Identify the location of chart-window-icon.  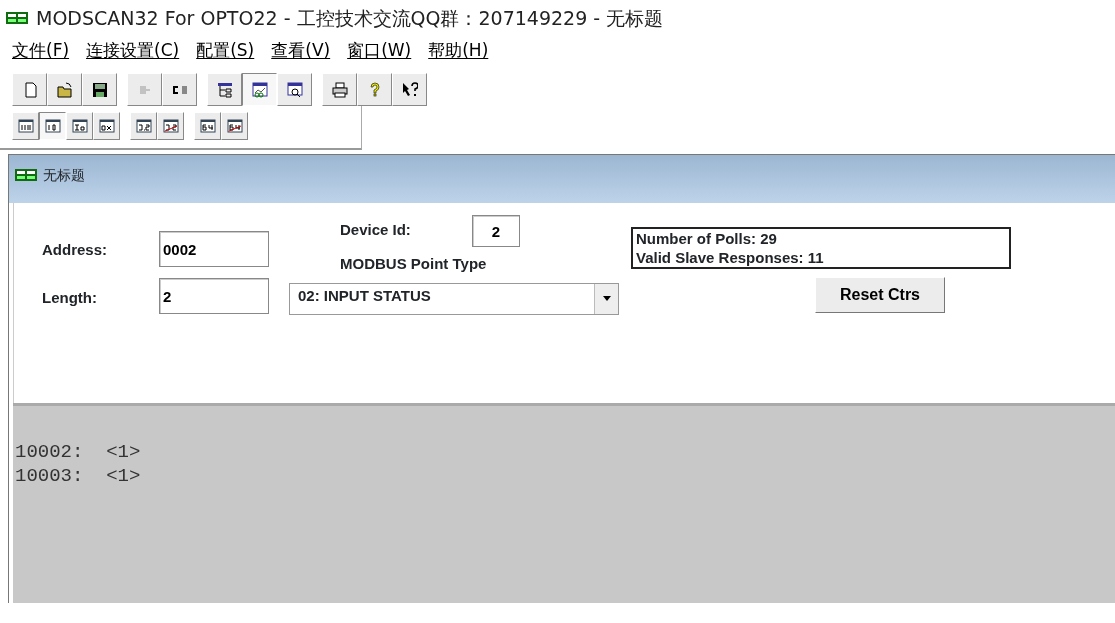
(259, 89).